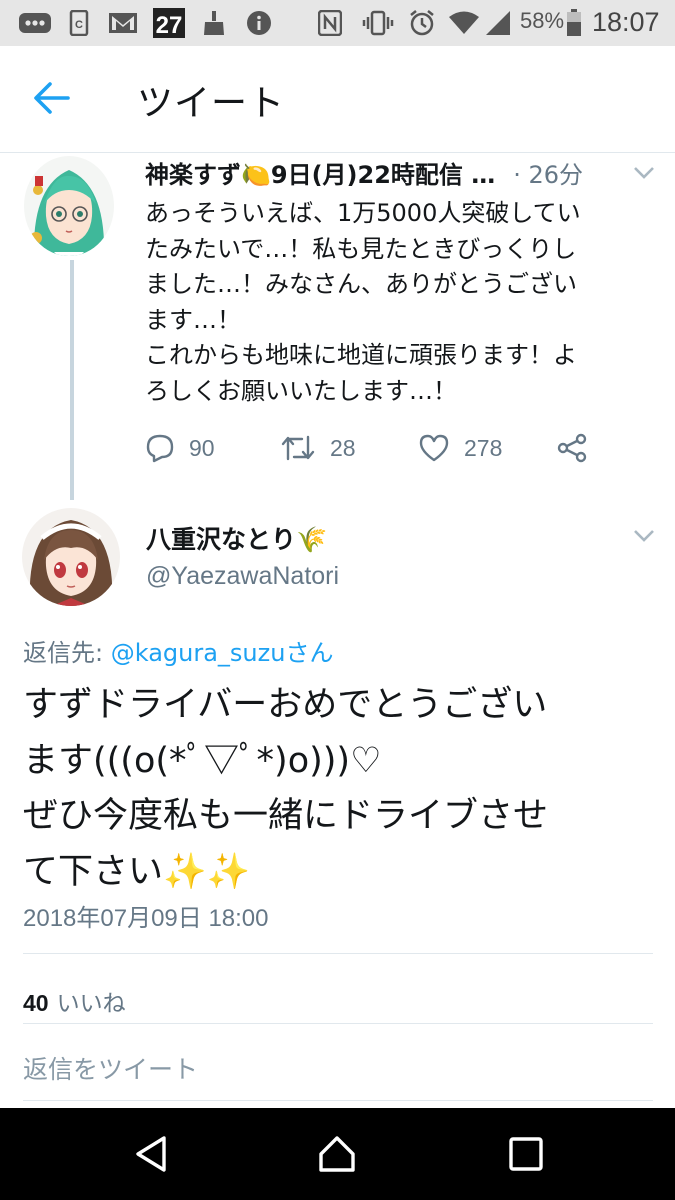 The image size is (675, 1200). Describe the element at coordinates (361, 284) in the screenshot. I see `tweet-line: ました…！みなさん、ありがとうござい` at that location.